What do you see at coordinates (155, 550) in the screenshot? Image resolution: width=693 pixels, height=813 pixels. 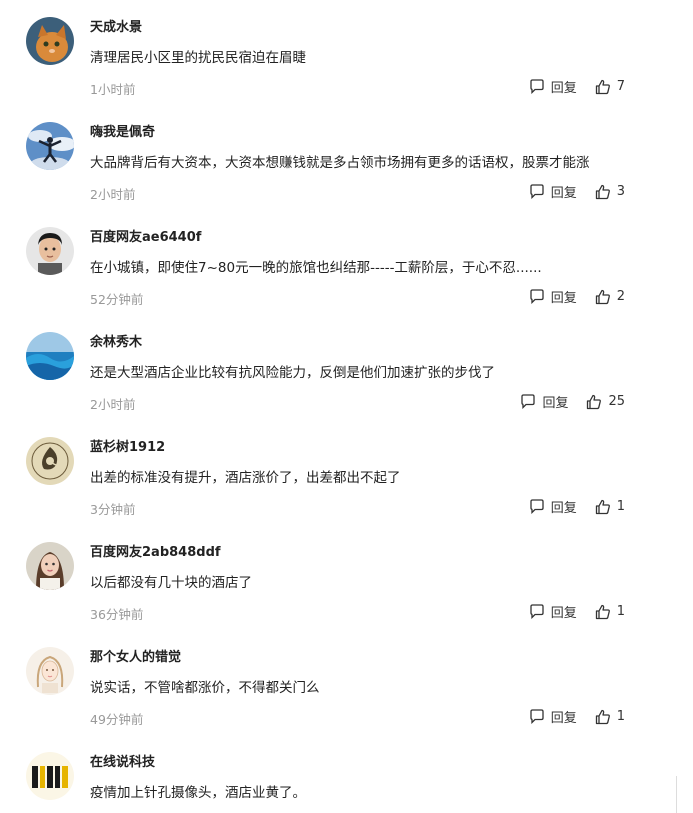 I see `user-name: 百度网友2ab848ddf` at bounding box center [155, 550].